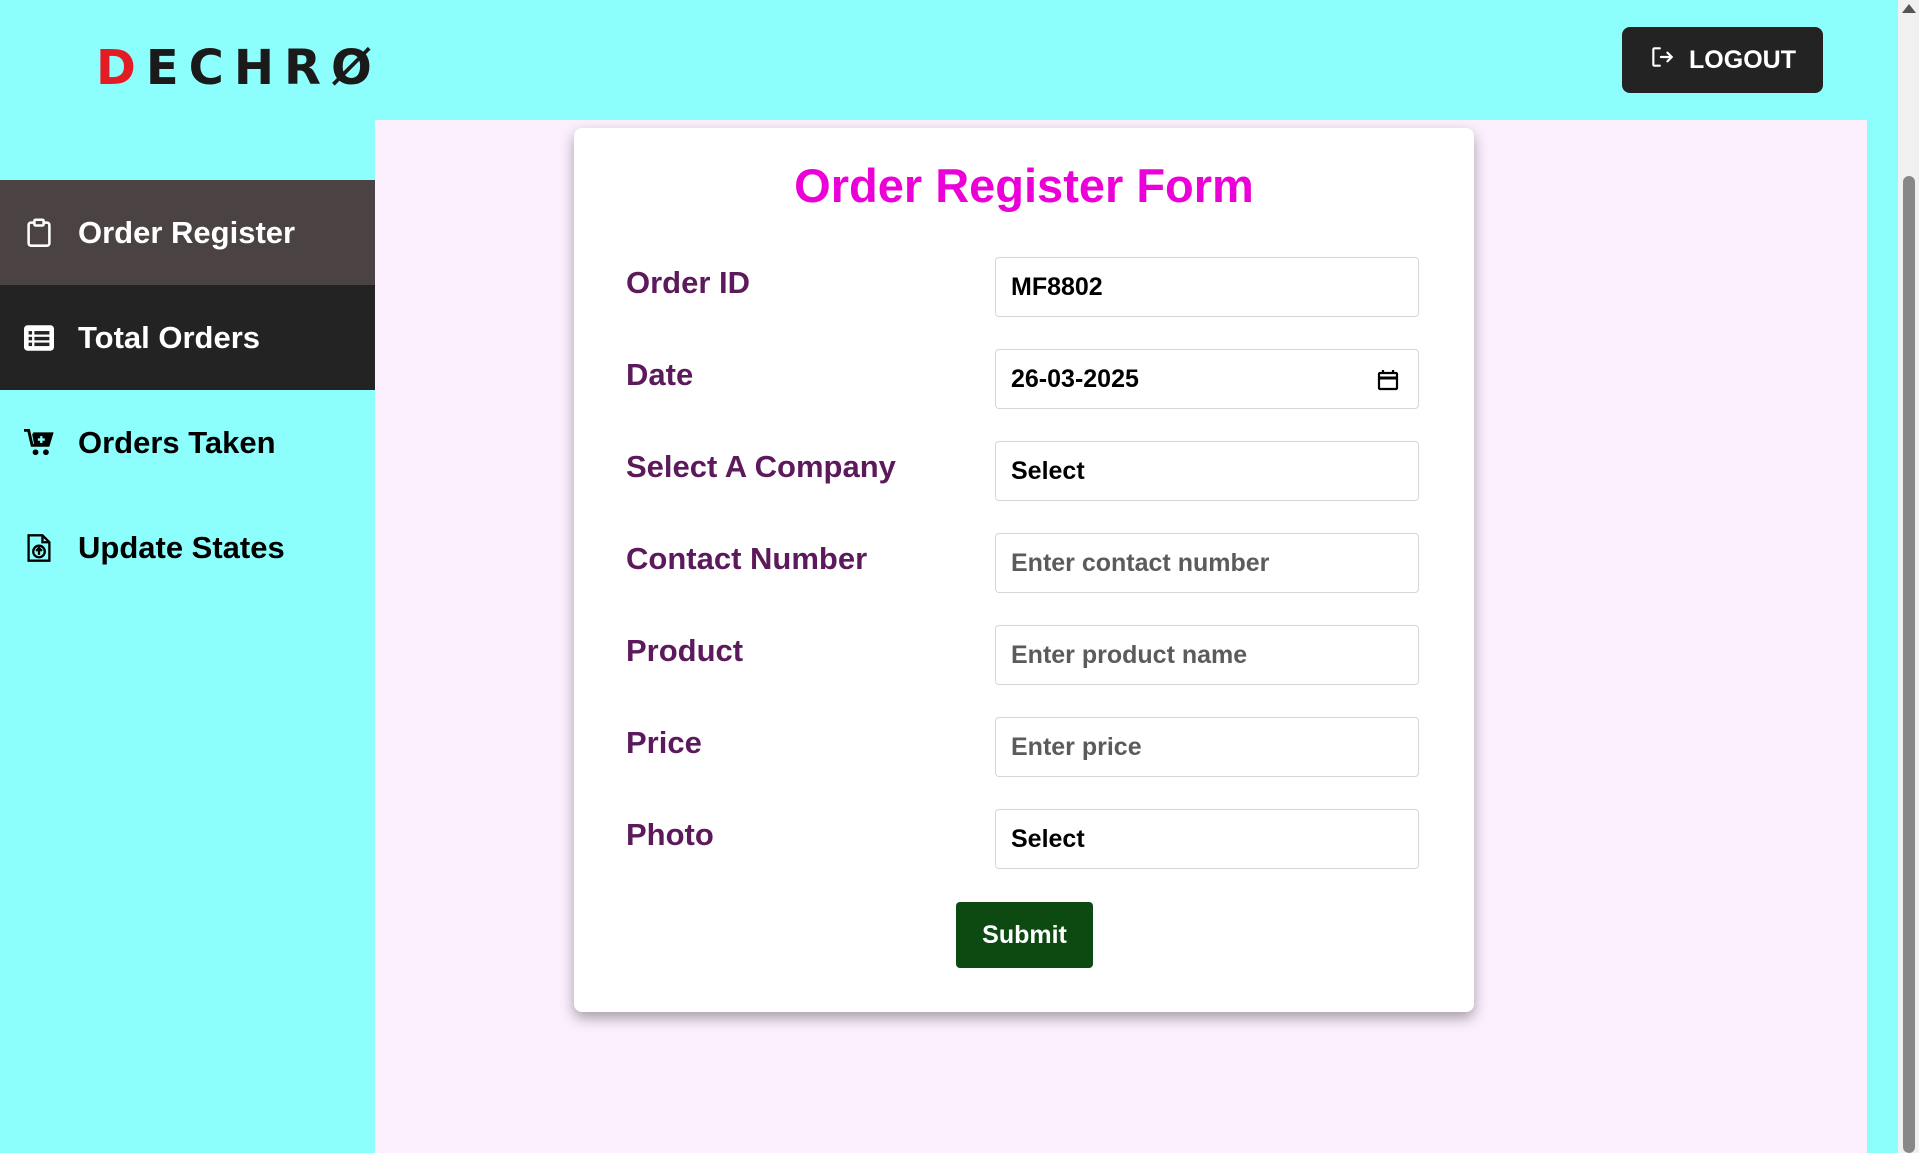 The width and height of the screenshot is (1919, 1153). I want to click on file-upload-icon, so click(39, 548).